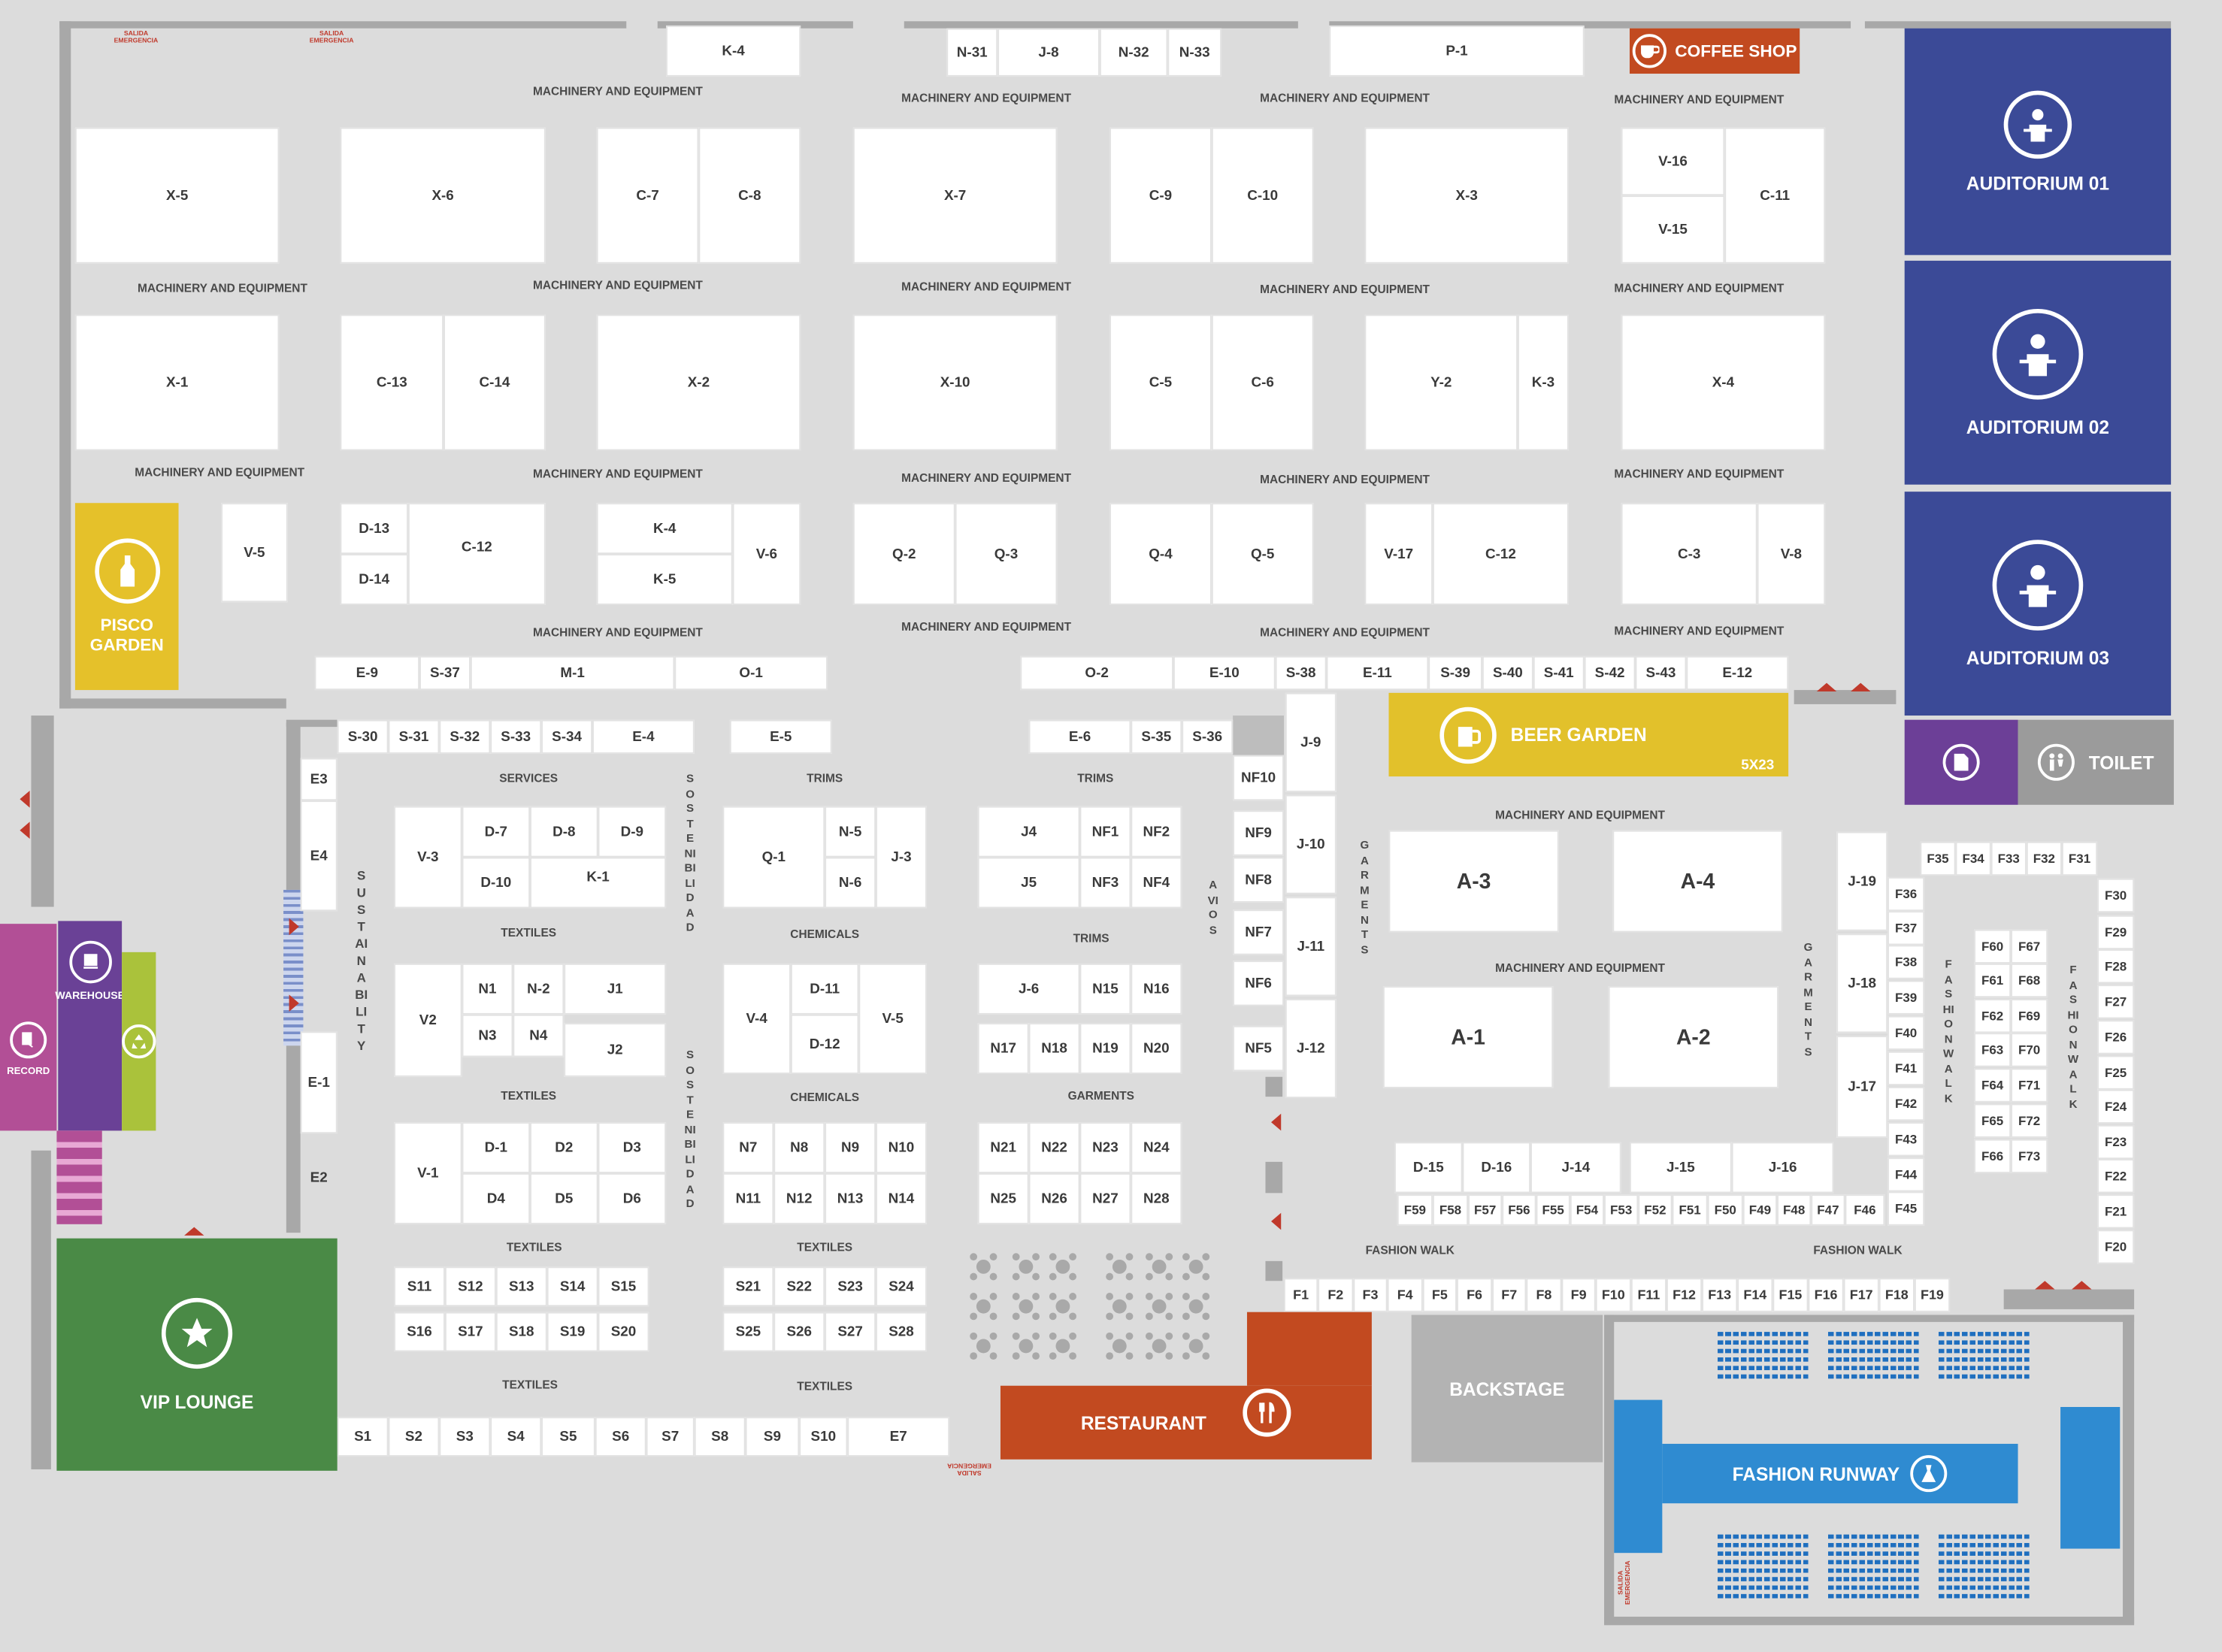 Image resolution: width=2222 pixels, height=1652 pixels. I want to click on booth: J-19, so click(1862, 881).